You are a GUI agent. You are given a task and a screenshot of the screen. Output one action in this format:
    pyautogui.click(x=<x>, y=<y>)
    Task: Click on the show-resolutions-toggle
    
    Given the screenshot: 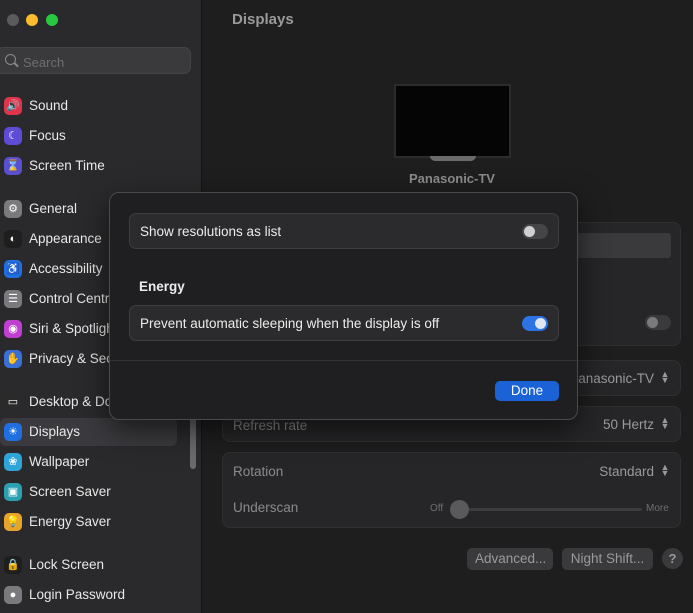 What is the action you would take?
    pyautogui.click(x=535, y=231)
    